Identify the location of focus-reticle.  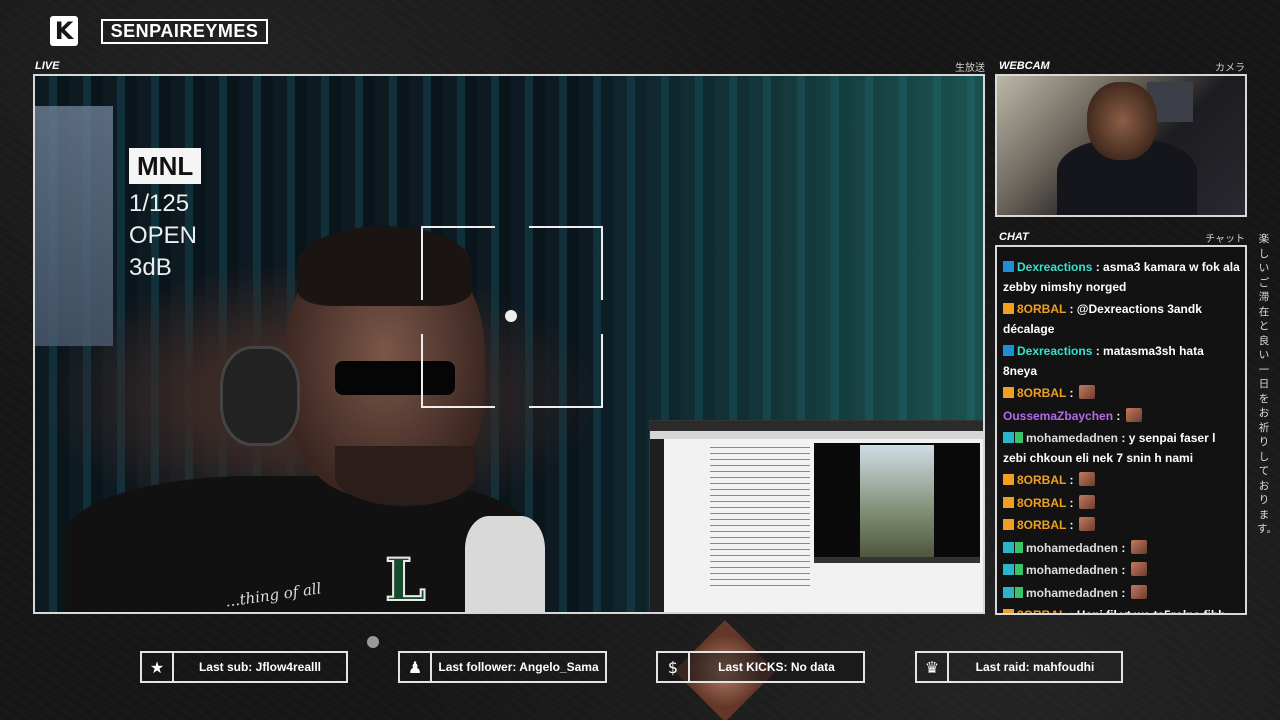
(512, 317).